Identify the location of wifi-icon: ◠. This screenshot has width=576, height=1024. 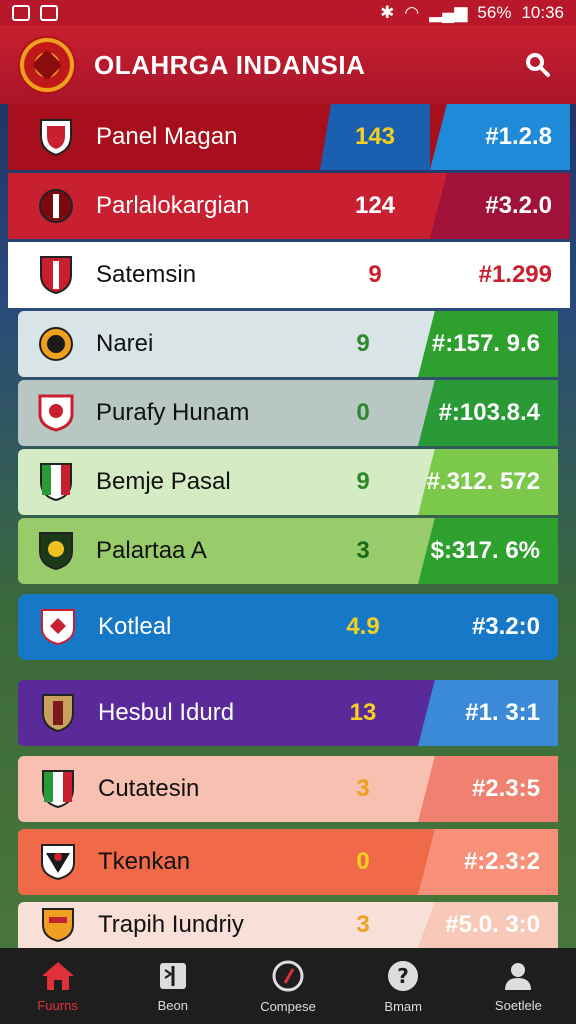
(412, 12).